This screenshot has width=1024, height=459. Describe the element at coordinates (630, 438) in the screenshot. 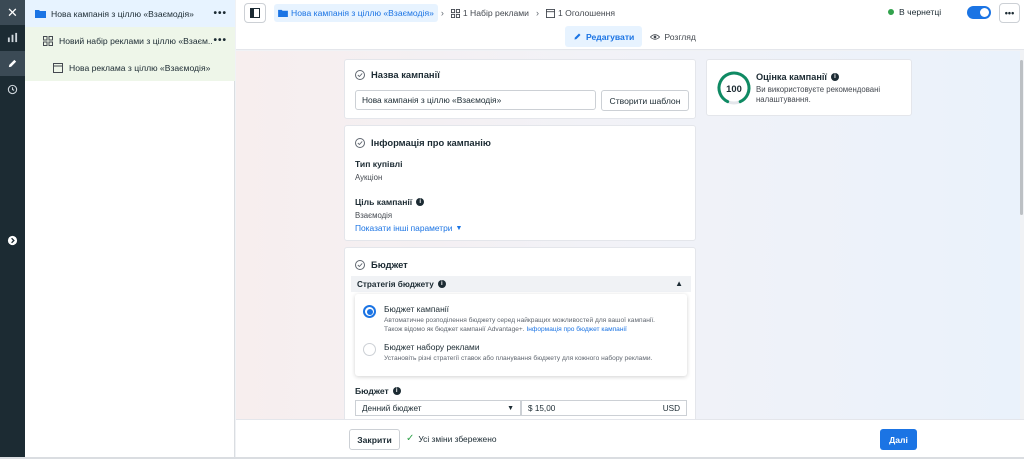

I see `editor-footer: Закрити ✓ Усі зміни збережено Далі` at that location.